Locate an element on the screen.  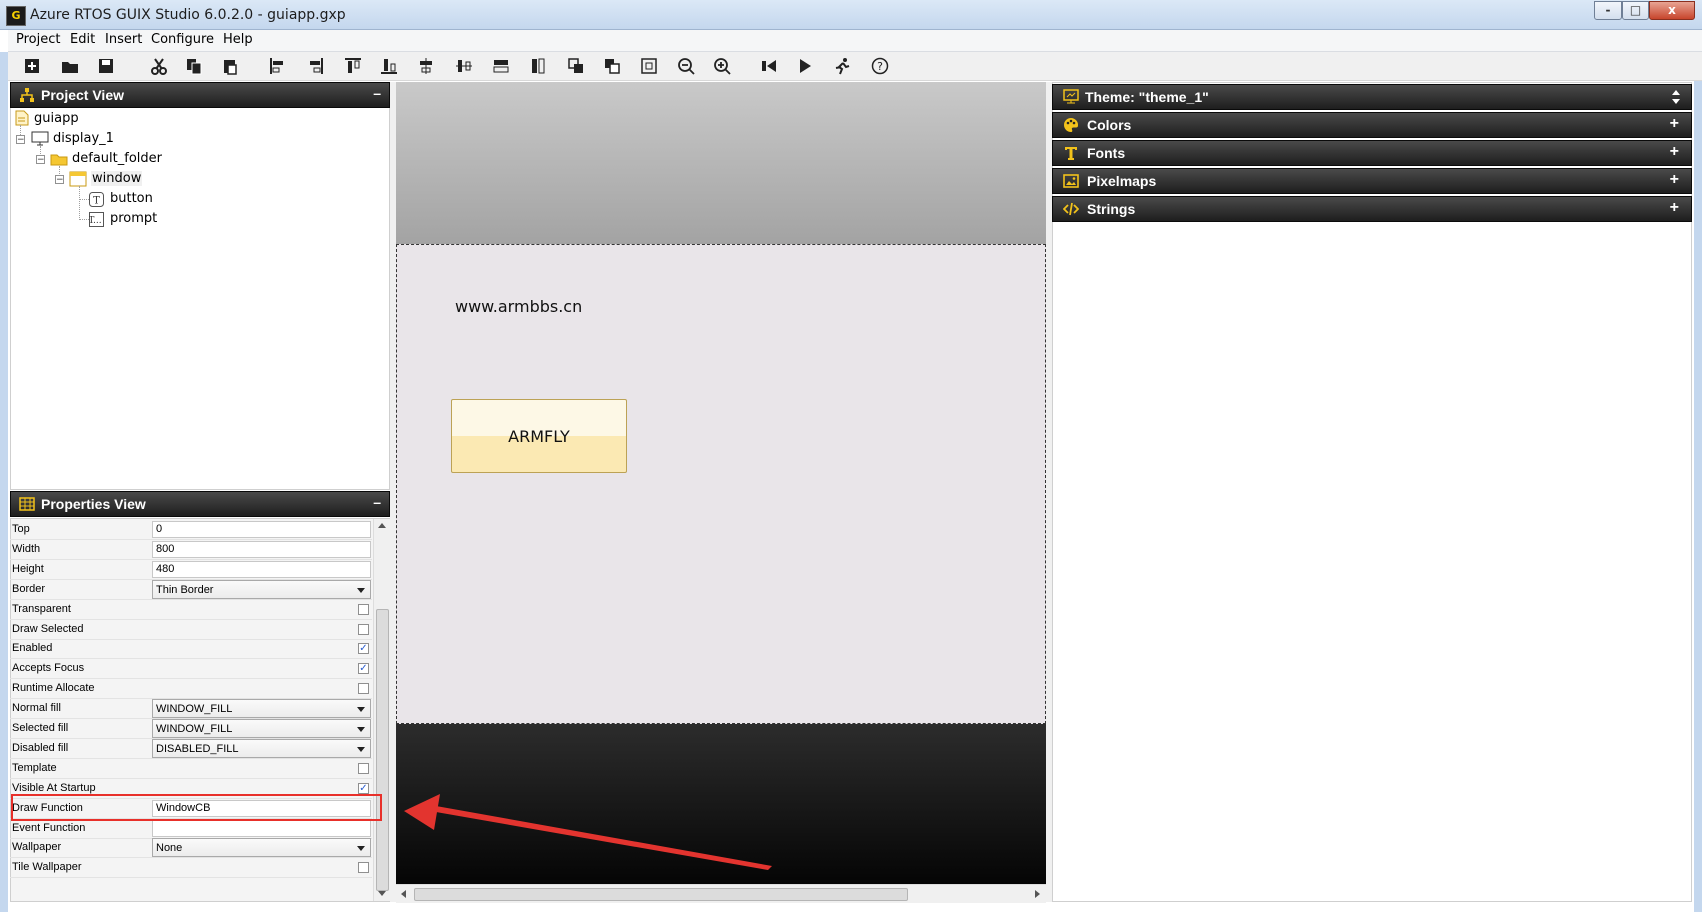
menu-configure: Configure is located at coordinates (182, 39).